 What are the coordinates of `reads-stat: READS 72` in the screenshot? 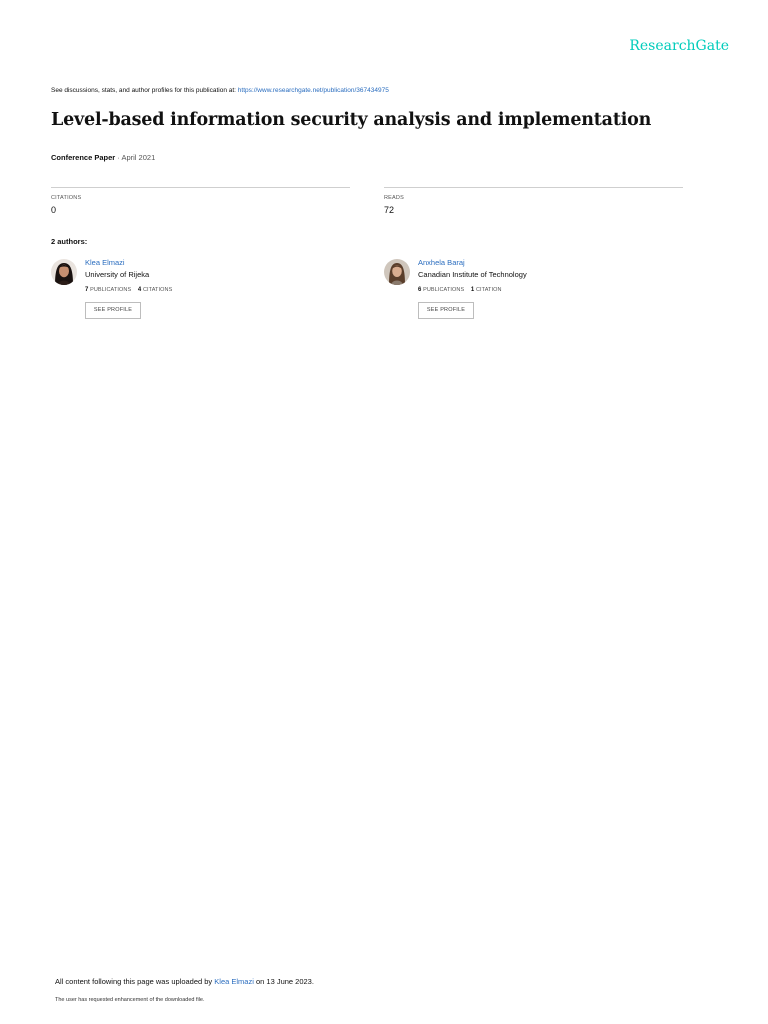 It's located at (533, 201).